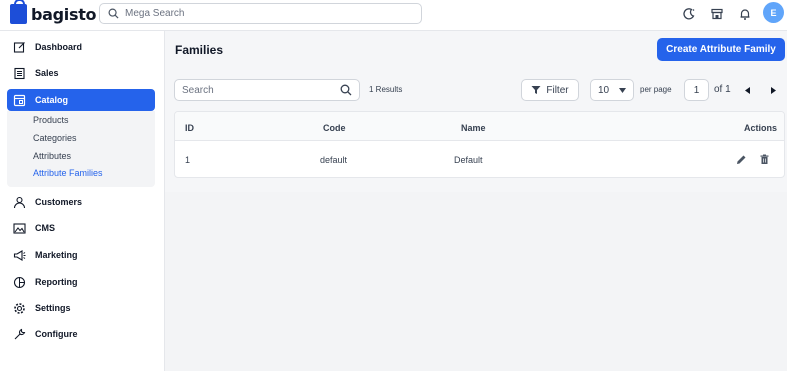  I want to click on settings-icon, so click(19, 308).